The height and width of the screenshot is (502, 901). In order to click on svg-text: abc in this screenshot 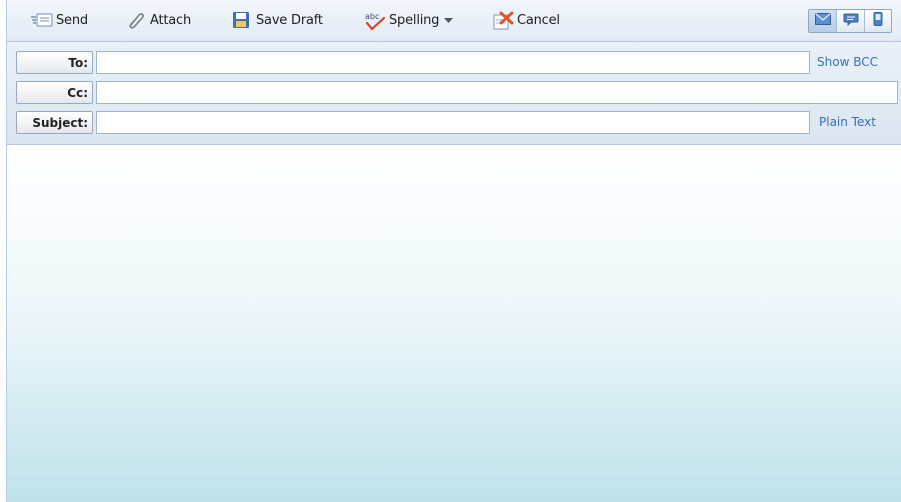, I will do `click(372, 16)`.